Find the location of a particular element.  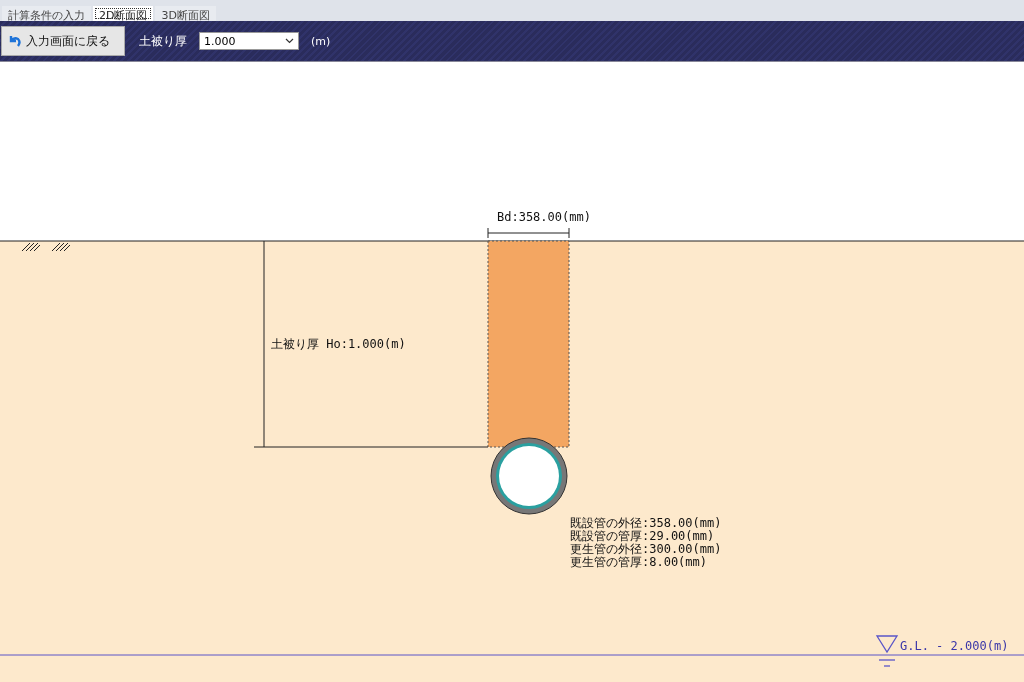

water-level-label: G.L. - 2.000(m) is located at coordinates (954, 646).